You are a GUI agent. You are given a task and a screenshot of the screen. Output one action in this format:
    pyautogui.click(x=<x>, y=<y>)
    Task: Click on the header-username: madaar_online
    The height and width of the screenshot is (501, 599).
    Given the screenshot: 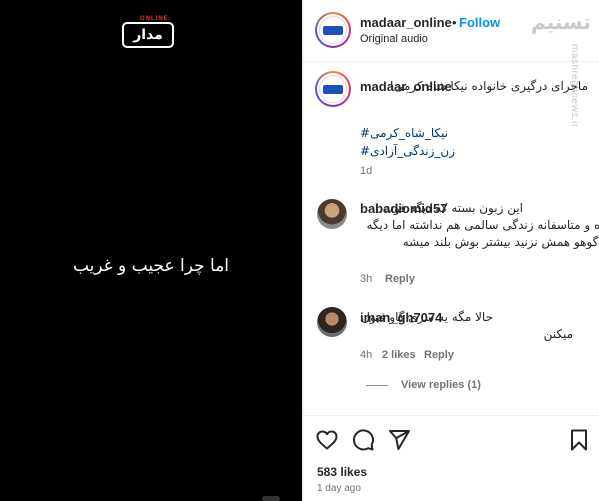 What is the action you would take?
    pyautogui.click(x=406, y=22)
    